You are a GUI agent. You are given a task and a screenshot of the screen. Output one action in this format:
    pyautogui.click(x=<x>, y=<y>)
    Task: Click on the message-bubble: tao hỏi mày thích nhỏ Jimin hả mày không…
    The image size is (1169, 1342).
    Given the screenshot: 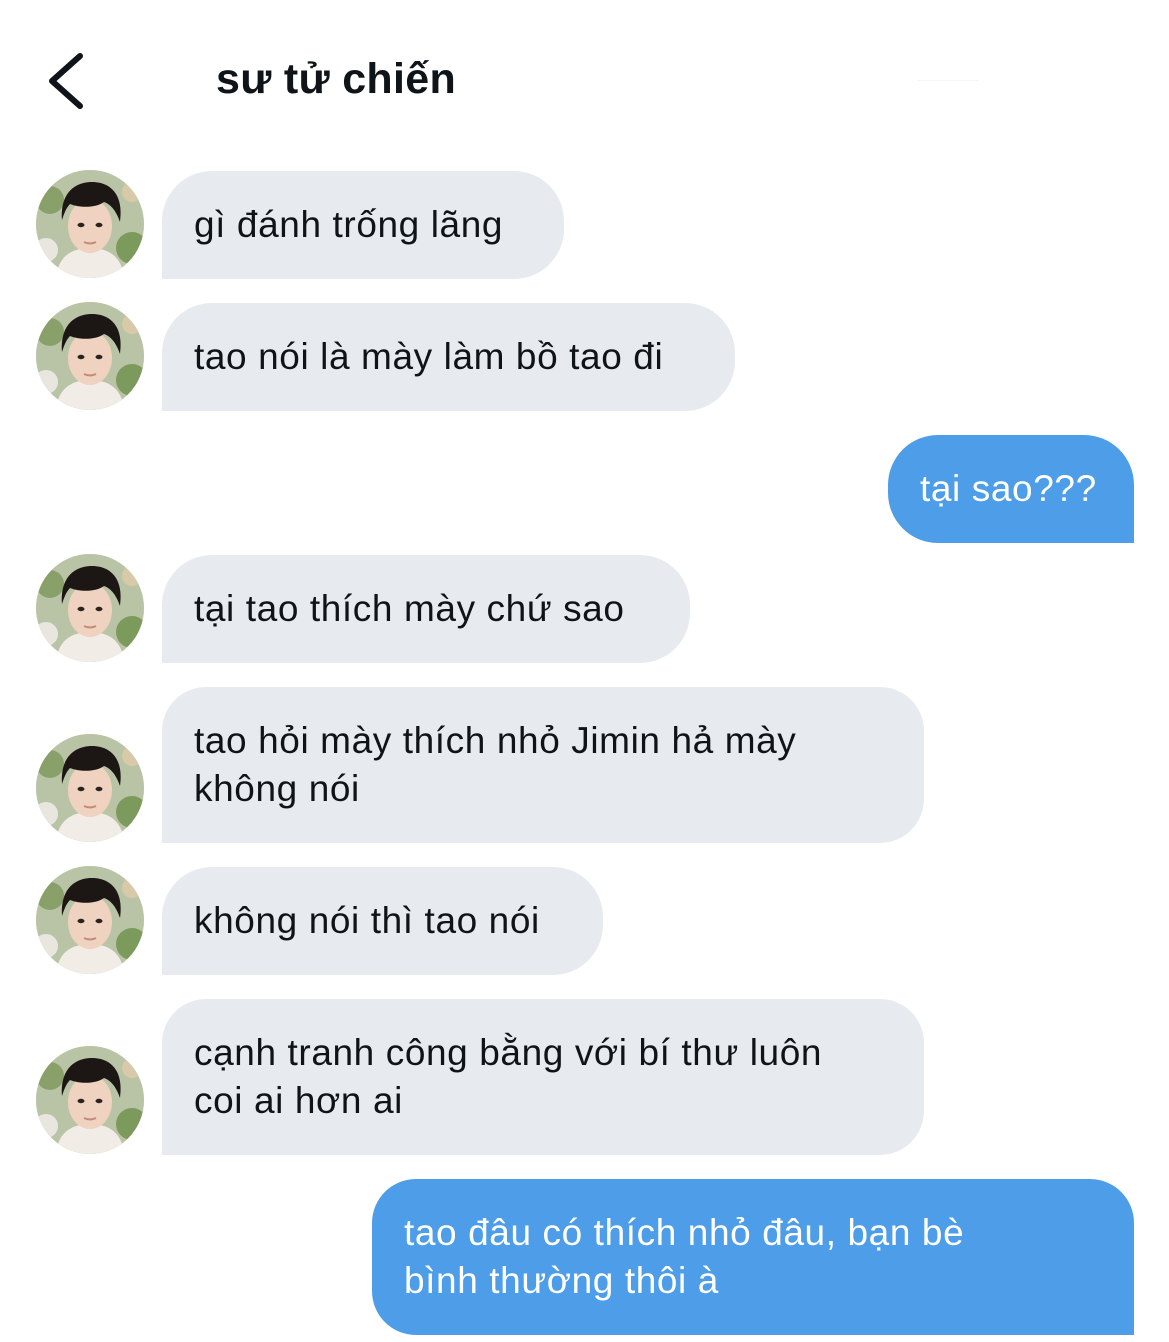 What is the action you would take?
    pyautogui.click(x=543, y=765)
    